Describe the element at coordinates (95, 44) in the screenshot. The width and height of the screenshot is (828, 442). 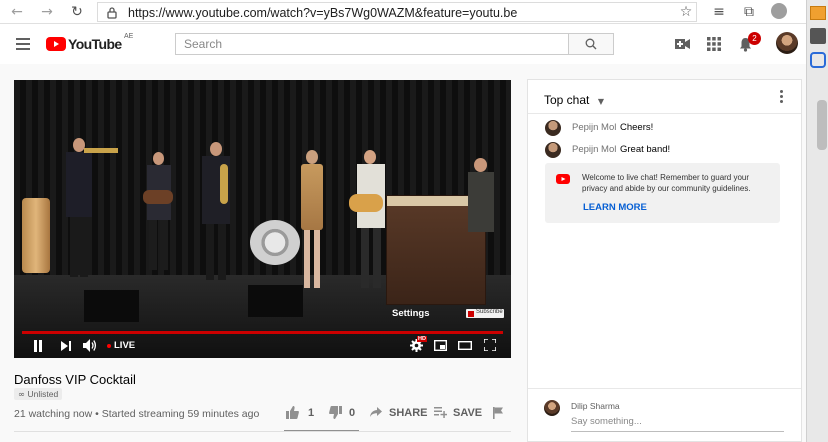
I see `logo-text: YouTube` at that location.